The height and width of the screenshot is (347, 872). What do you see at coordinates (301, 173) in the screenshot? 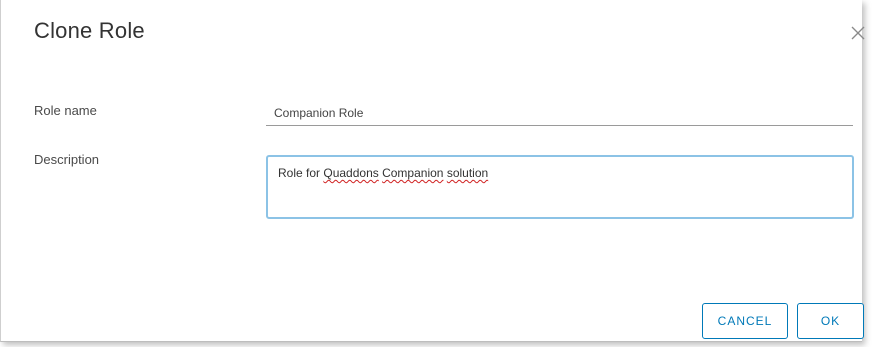
I see `description-word: Role for` at bounding box center [301, 173].